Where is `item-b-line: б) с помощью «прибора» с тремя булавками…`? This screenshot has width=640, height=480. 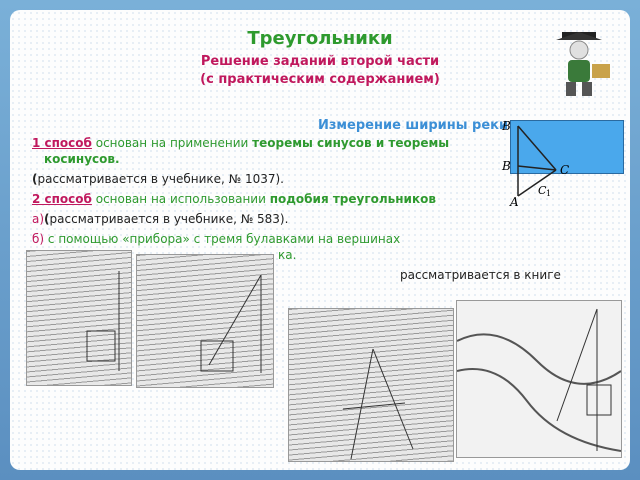
item-b-line: б) с помощью «прибора» с тремя булавками… is located at coordinates (216, 239).